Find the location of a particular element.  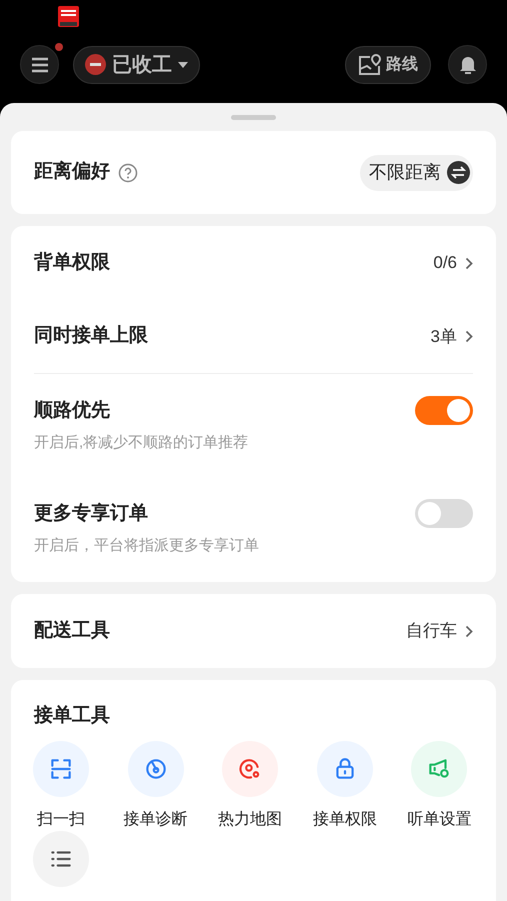

menu-icon is located at coordinates (39, 64).